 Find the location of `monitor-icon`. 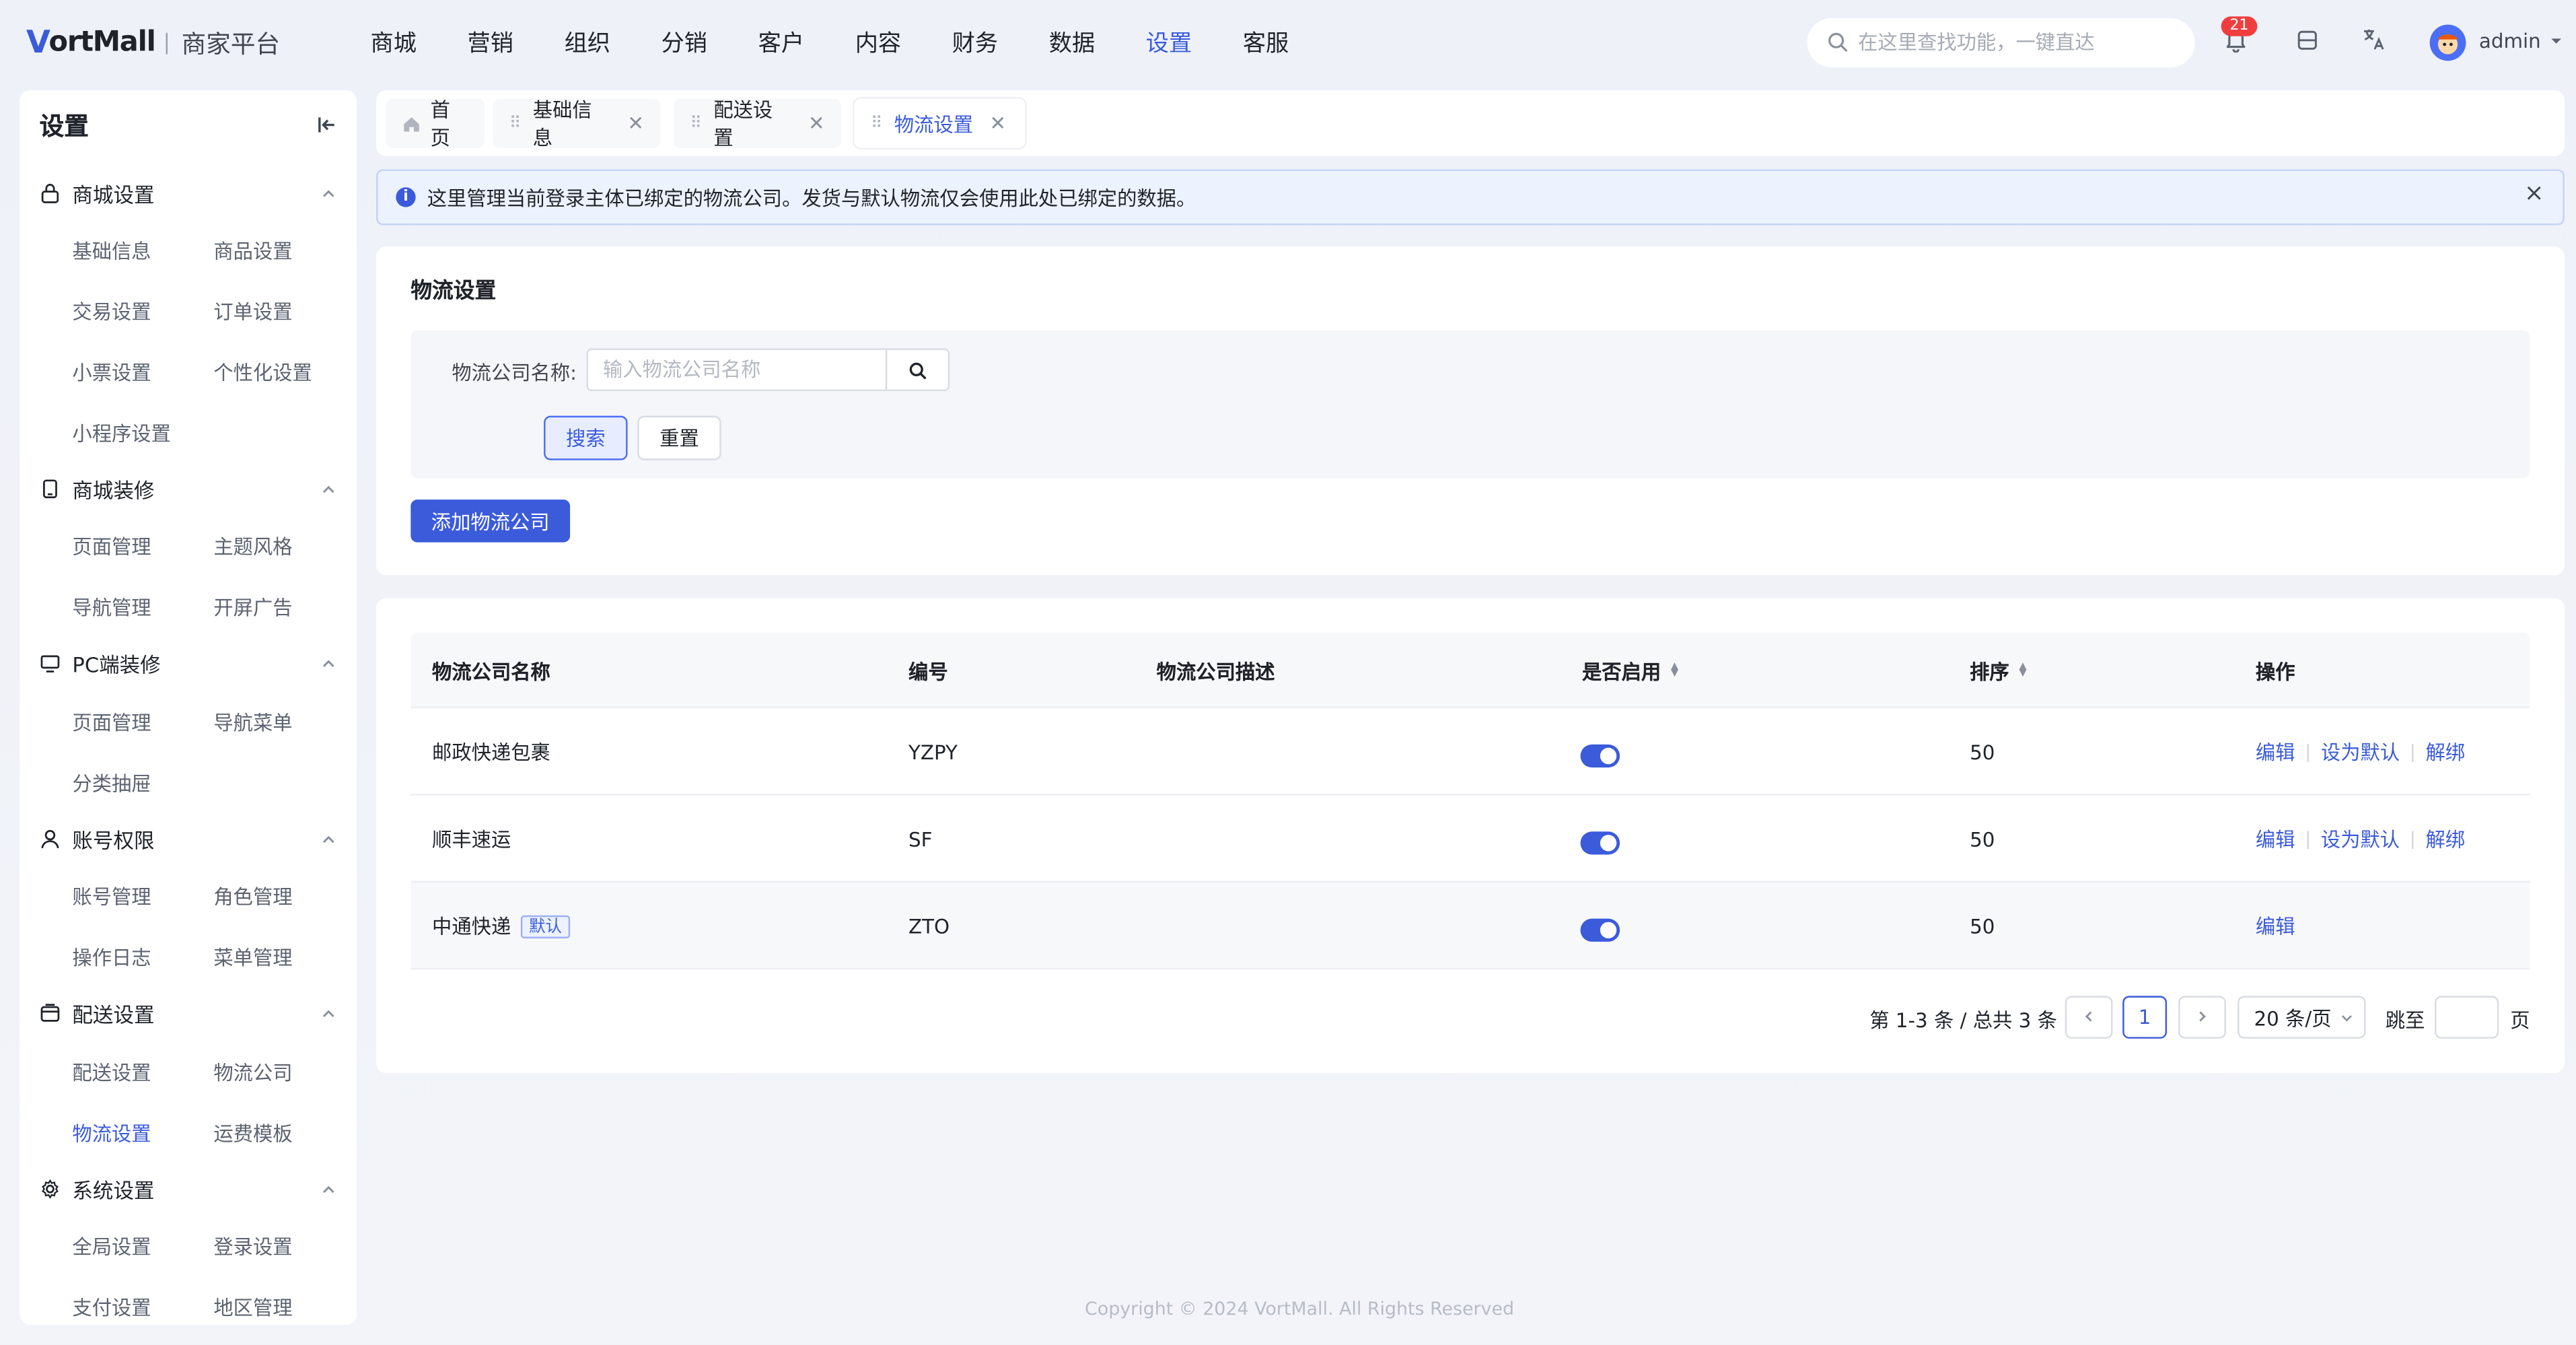

monitor-icon is located at coordinates (51, 662).